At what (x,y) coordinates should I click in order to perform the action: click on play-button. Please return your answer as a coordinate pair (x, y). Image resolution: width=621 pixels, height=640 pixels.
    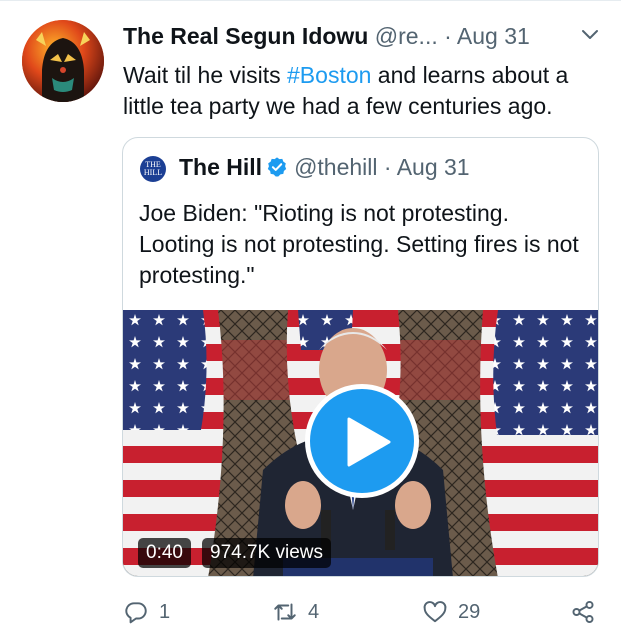
    Looking at the image, I should click on (362, 441).